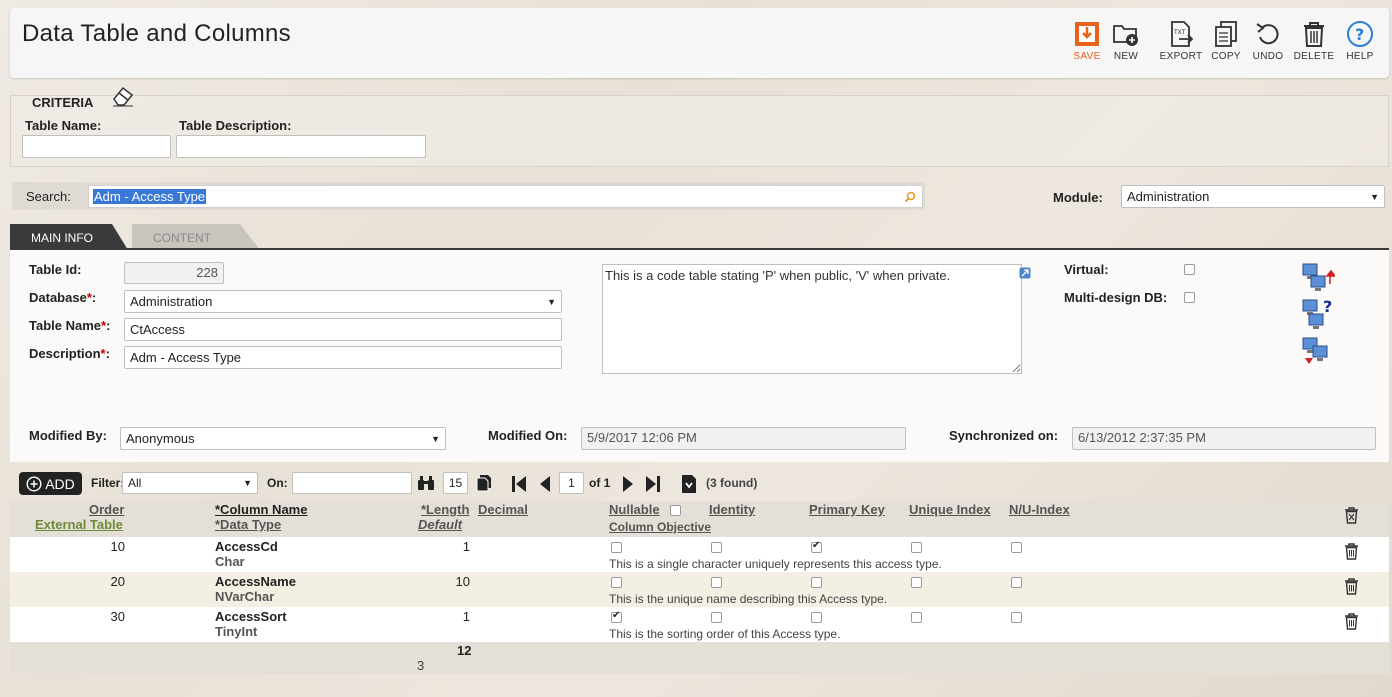 The image size is (1392, 697). What do you see at coordinates (699, 658) in the screenshot?
I see `grid-footer` at bounding box center [699, 658].